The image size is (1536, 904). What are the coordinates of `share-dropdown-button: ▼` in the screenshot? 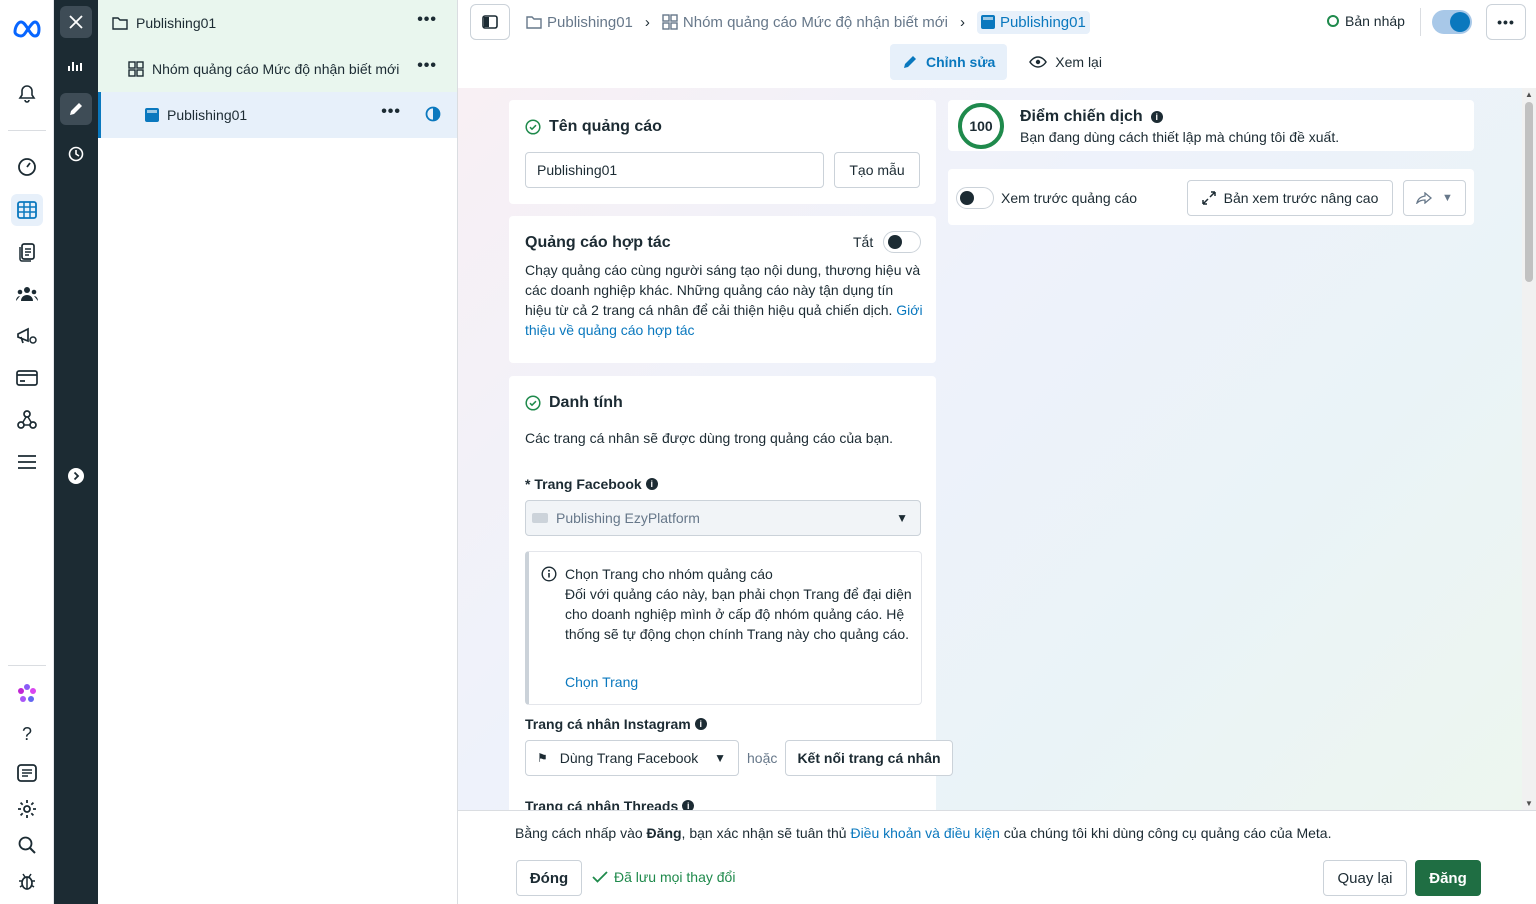 It's located at (1434, 198).